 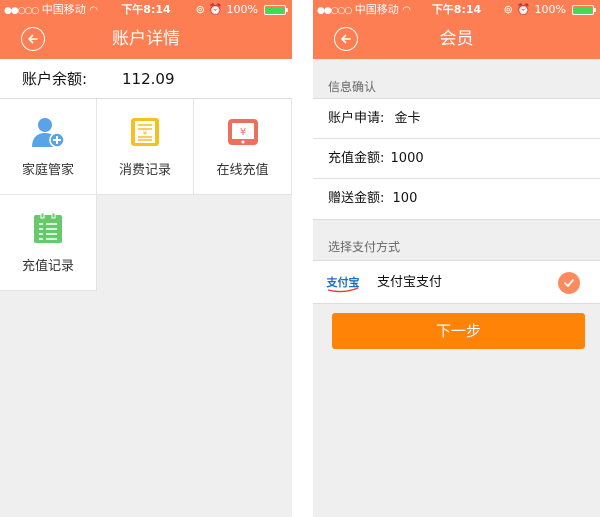 I want to click on header: ●●○○○ 中国移动 ◠ 下午8:14 ⊚ ⏰ 100% 账户详情, so click(x=146, y=29).